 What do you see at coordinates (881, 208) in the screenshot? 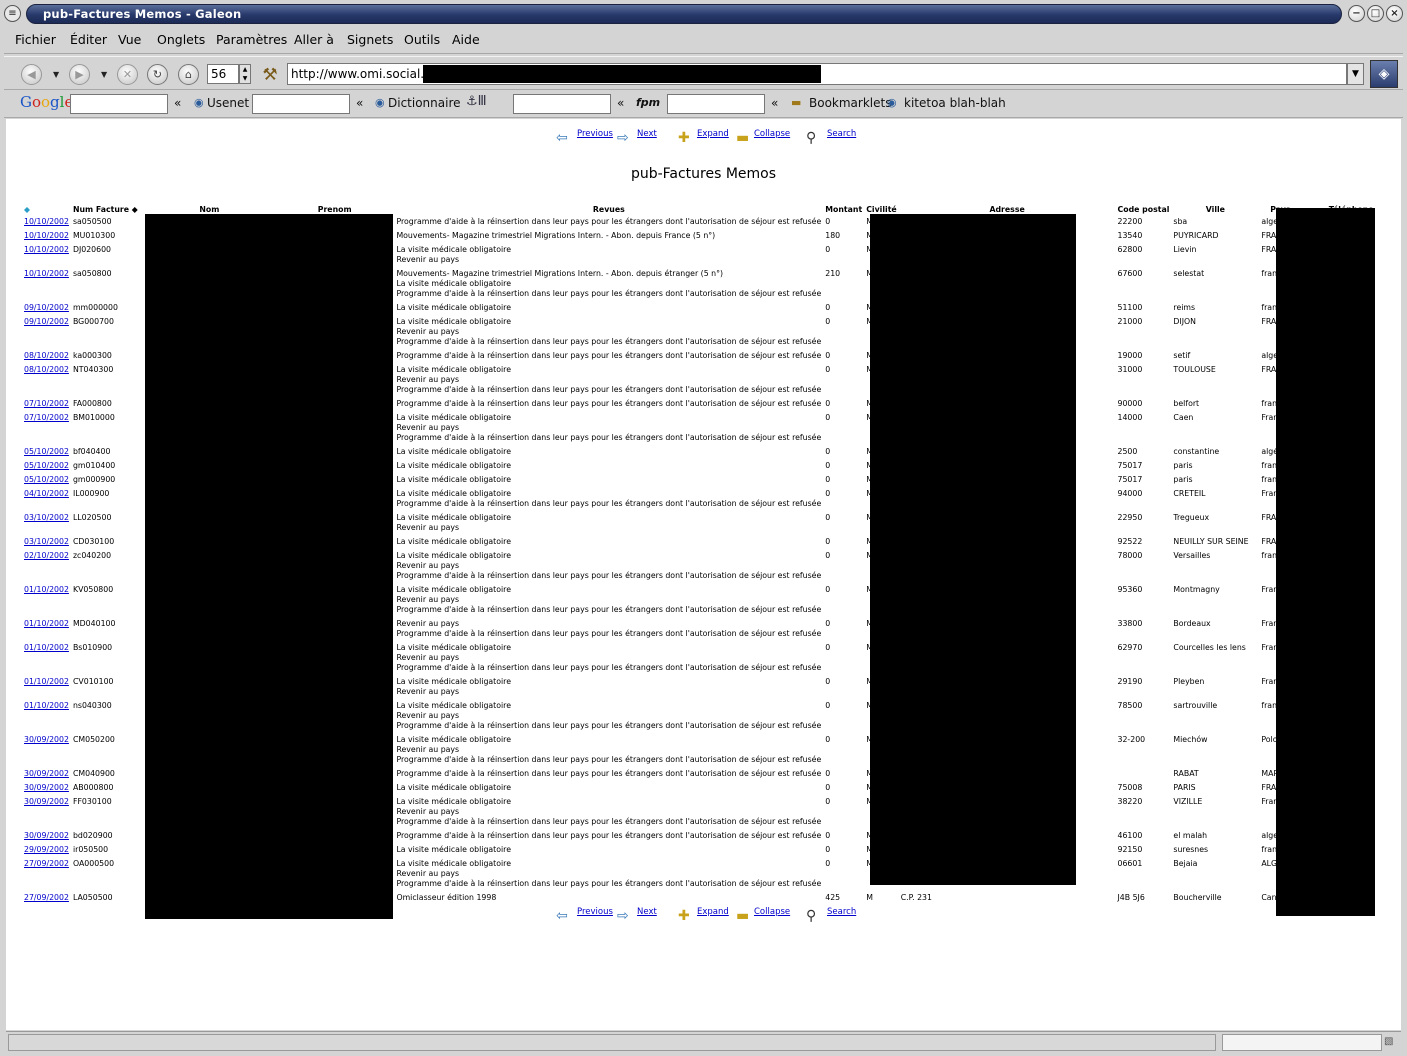
I see `header-civilite: Civilité` at bounding box center [881, 208].